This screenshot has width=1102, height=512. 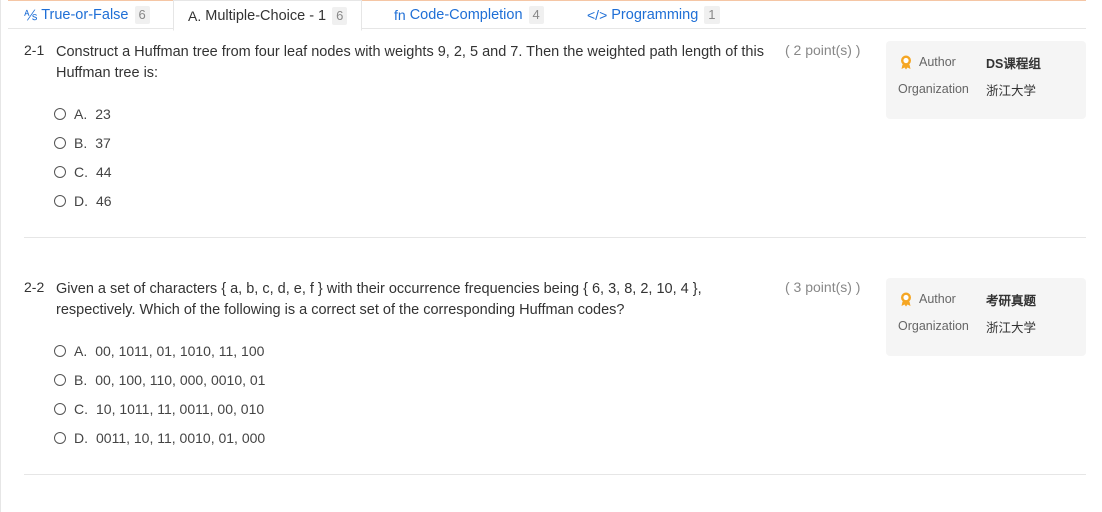 I want to click on author-name: 考研真题, so click(x=1011, y=300).